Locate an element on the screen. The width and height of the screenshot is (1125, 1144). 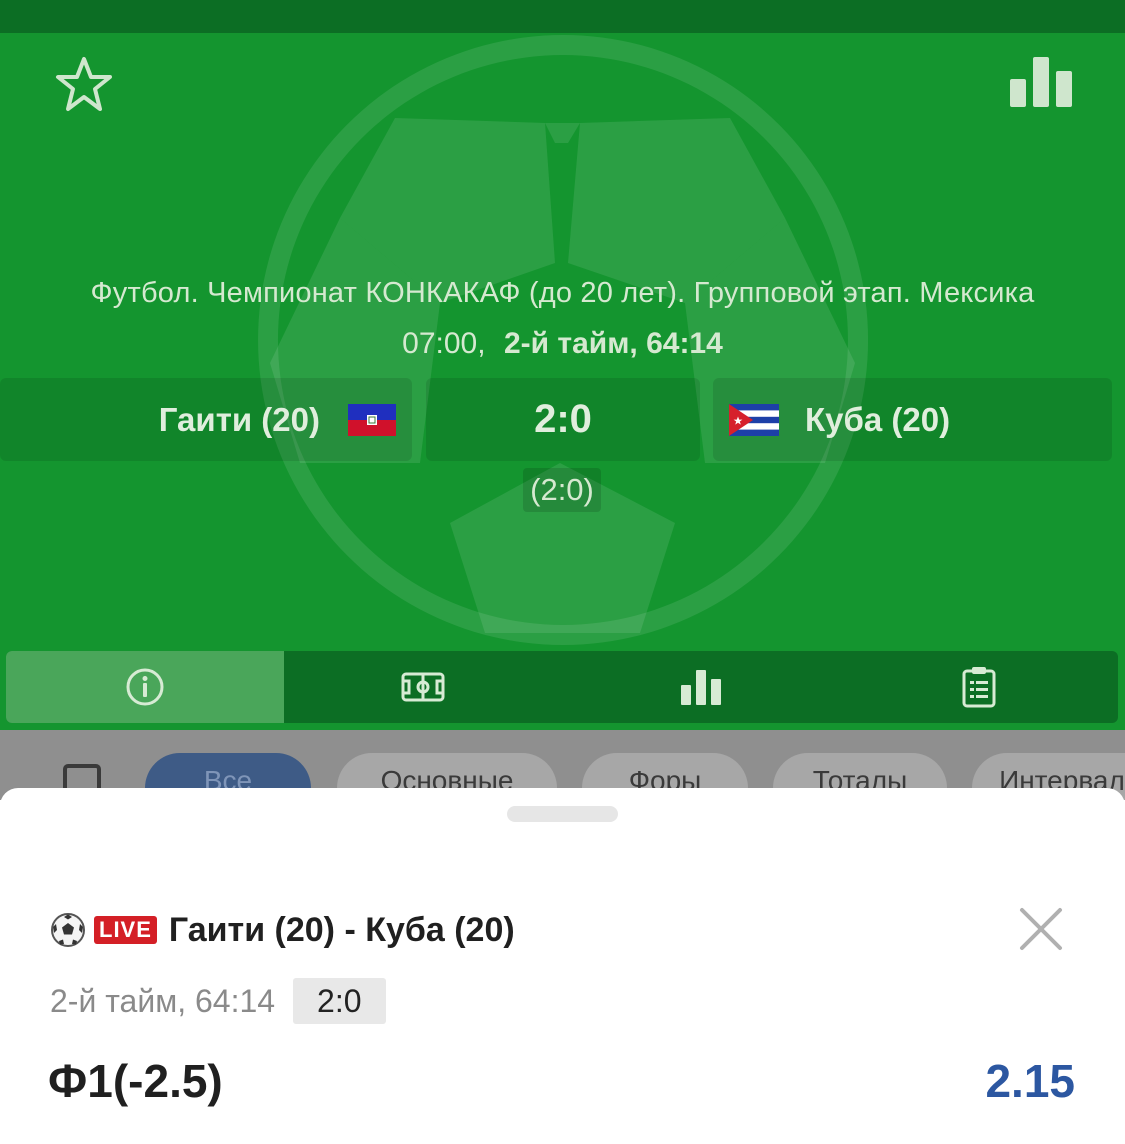
bet-selection: Ф1(-2.5) is located at coordinates (135, 1081).